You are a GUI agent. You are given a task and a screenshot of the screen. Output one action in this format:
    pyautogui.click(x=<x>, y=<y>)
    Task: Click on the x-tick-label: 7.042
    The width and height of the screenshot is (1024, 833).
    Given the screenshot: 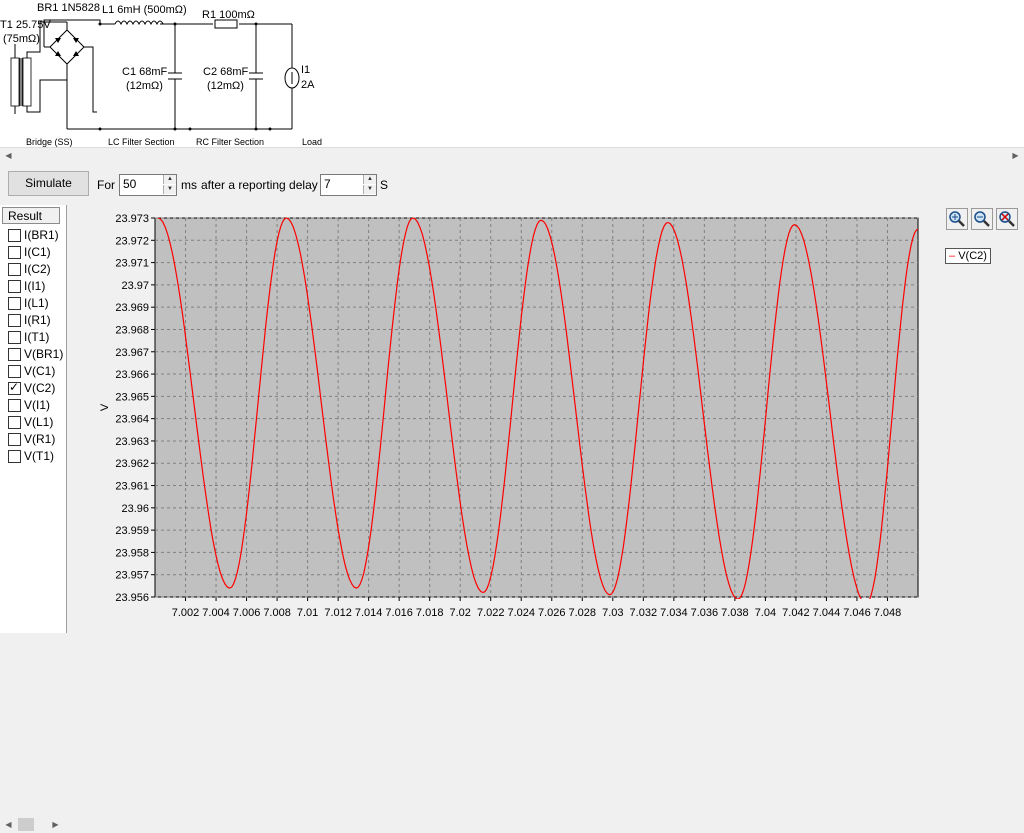 What is the action you would take?
    pyautogui.click(x=796, y=613)
    